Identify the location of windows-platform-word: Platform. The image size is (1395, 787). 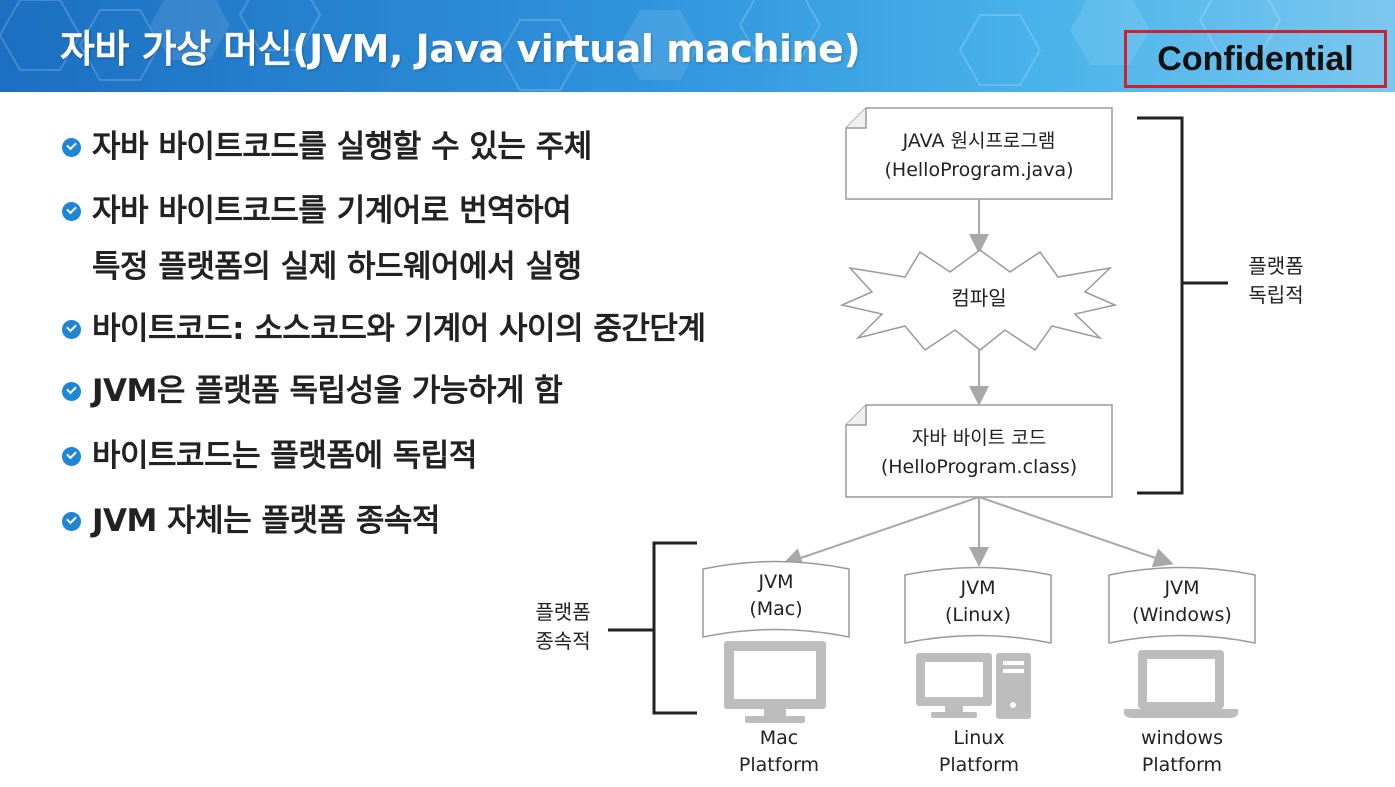
(1182, 765).